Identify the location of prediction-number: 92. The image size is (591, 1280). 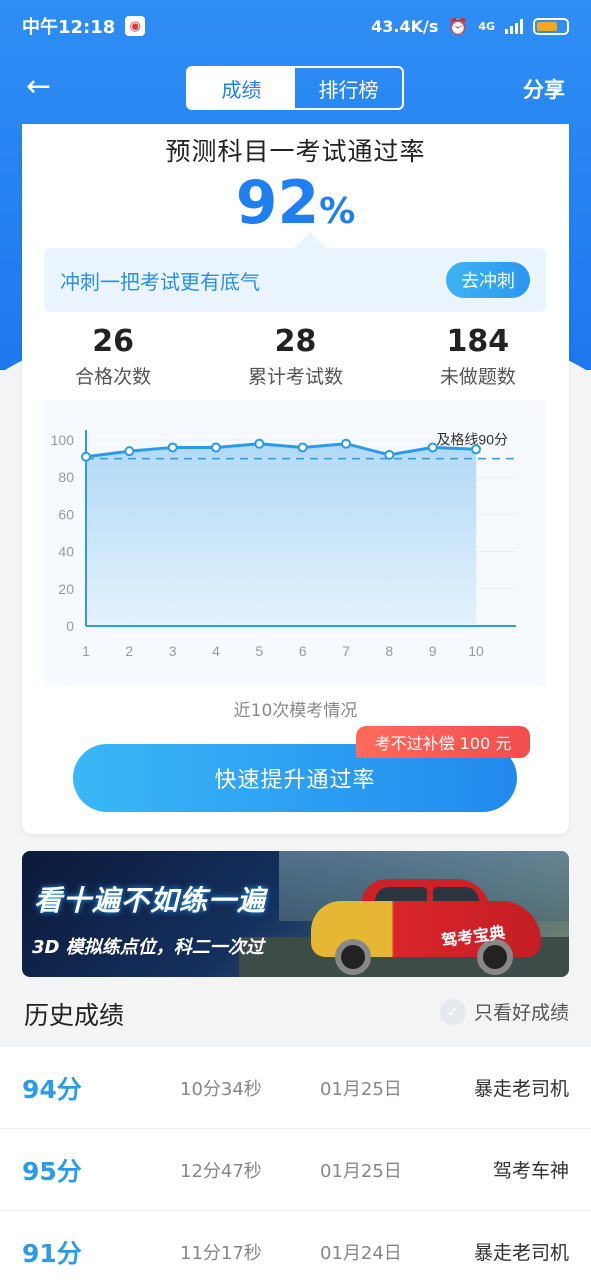
(277, 203).